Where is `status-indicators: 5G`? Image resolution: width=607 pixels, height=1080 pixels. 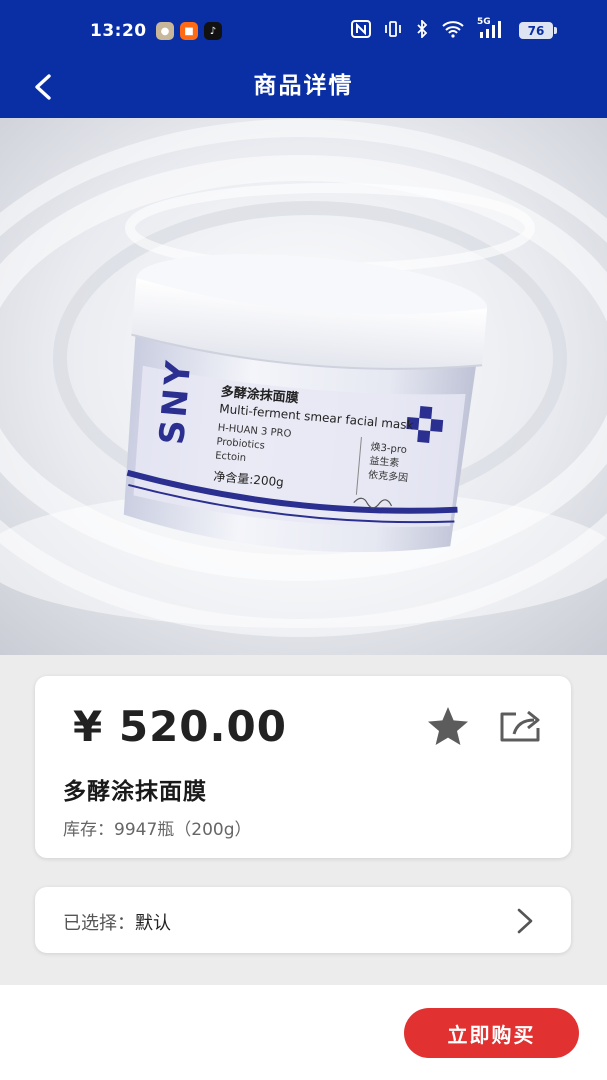 status-indicators: 5G is located at coordinates (427, 27).